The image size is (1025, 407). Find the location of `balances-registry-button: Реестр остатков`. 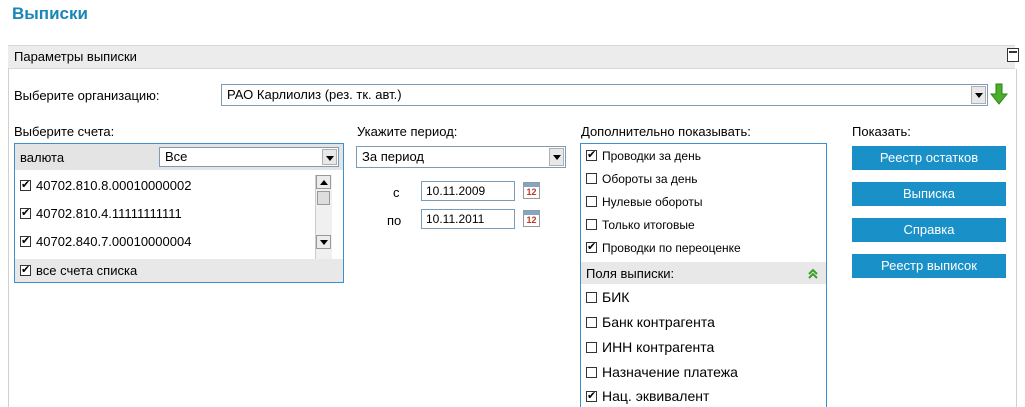

balances-registry-button: Реестр остатков is located at coordinates (929, 158).